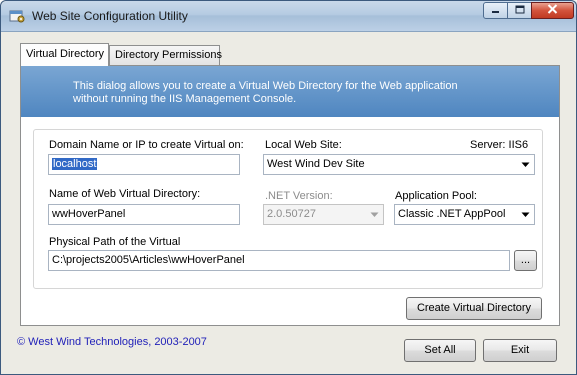  I want to click on minimize-button, so click(495, 10).